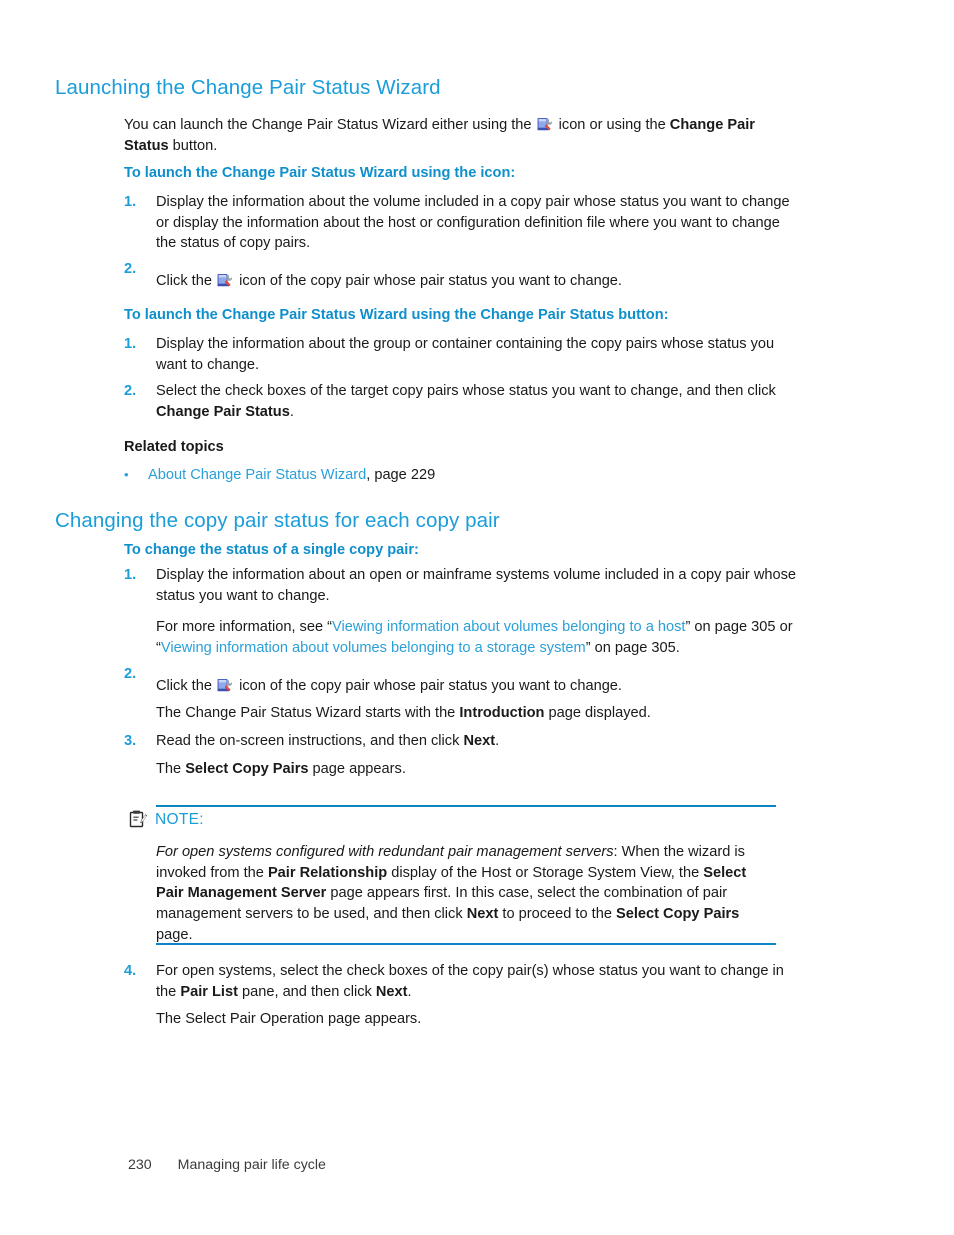  What do you see at coordinates (480, 1019) in the screenshot?
I see `step-followup-text: The Select Pair Operation page appears.` at bounding box center [480, 1019].